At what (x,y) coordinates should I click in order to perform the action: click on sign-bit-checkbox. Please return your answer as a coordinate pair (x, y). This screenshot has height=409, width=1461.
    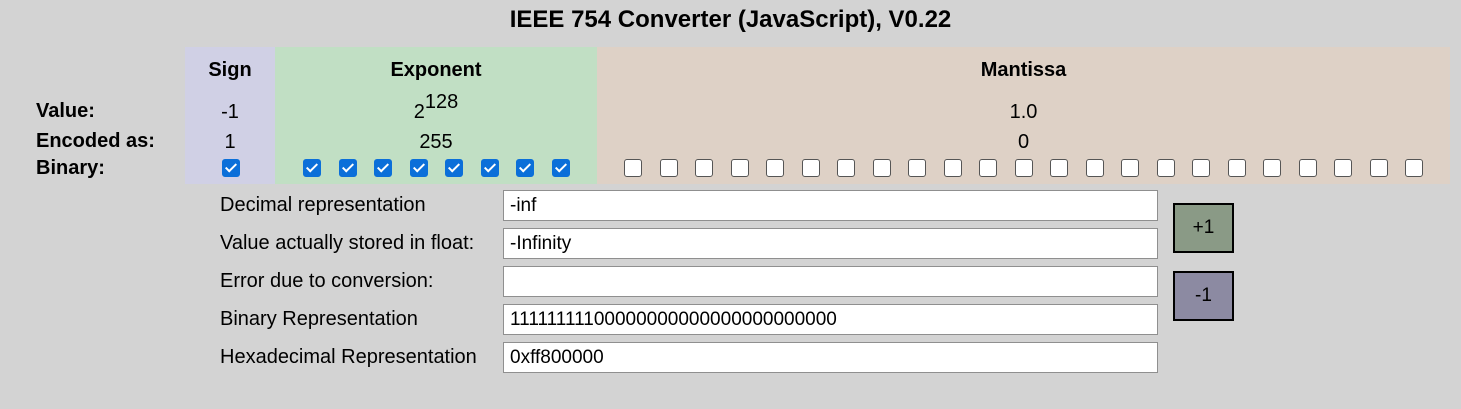
    Looking at the image, I should click on (231, 168).